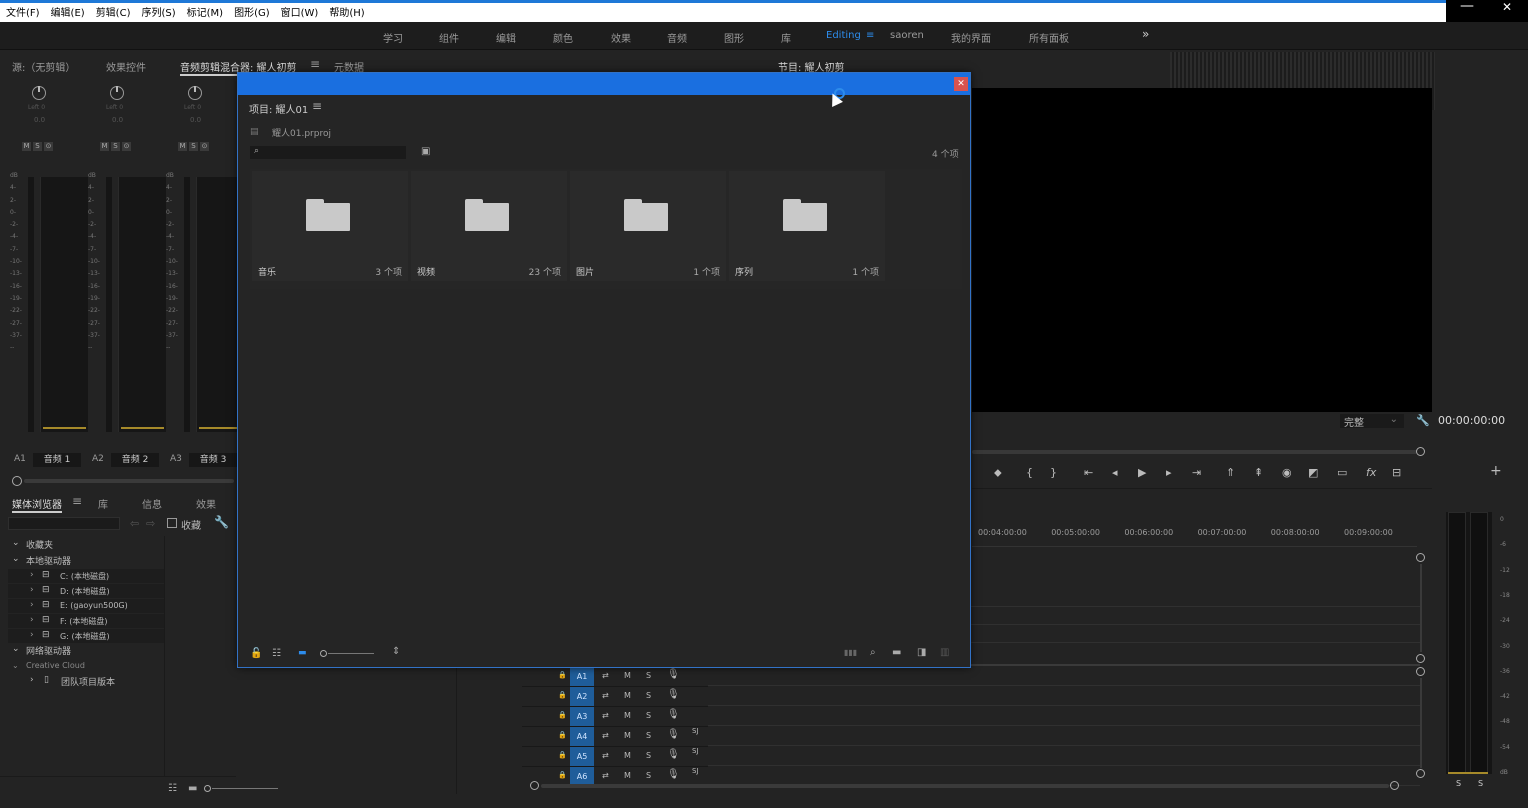 This screenshot has height=808, width=1528. I want to click on new-bin-icon: ▬, so click(896, 652).